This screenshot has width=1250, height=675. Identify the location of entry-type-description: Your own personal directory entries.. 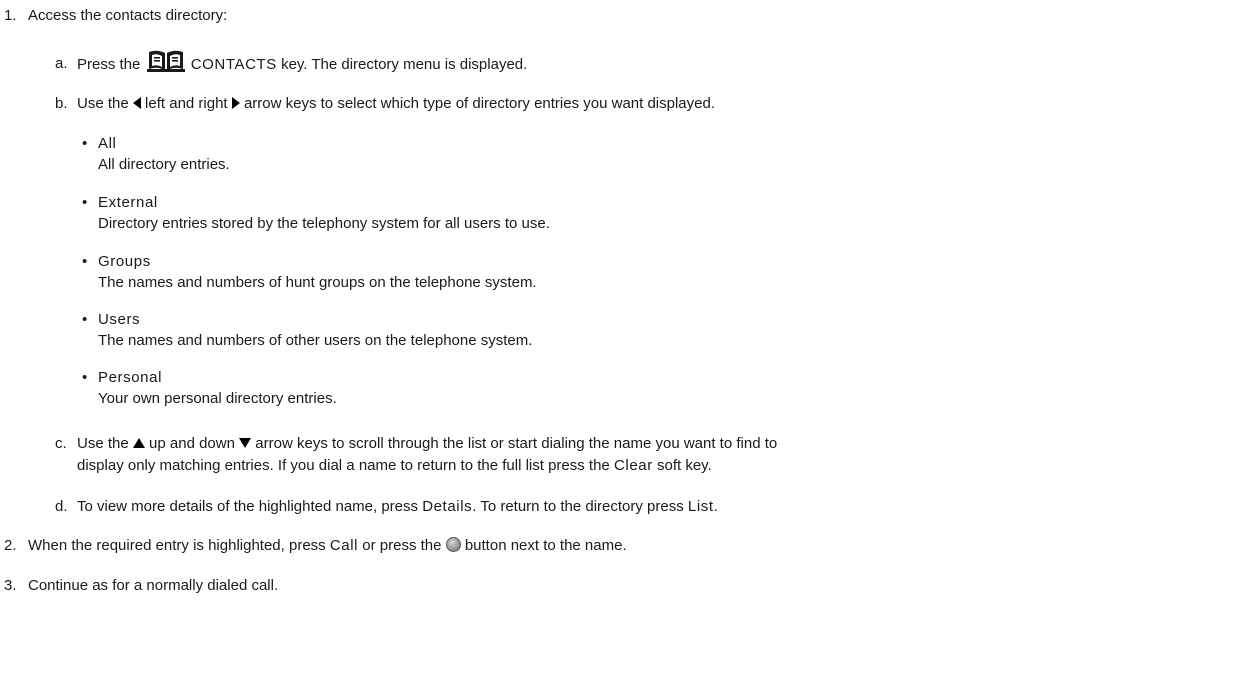
(217, 398).